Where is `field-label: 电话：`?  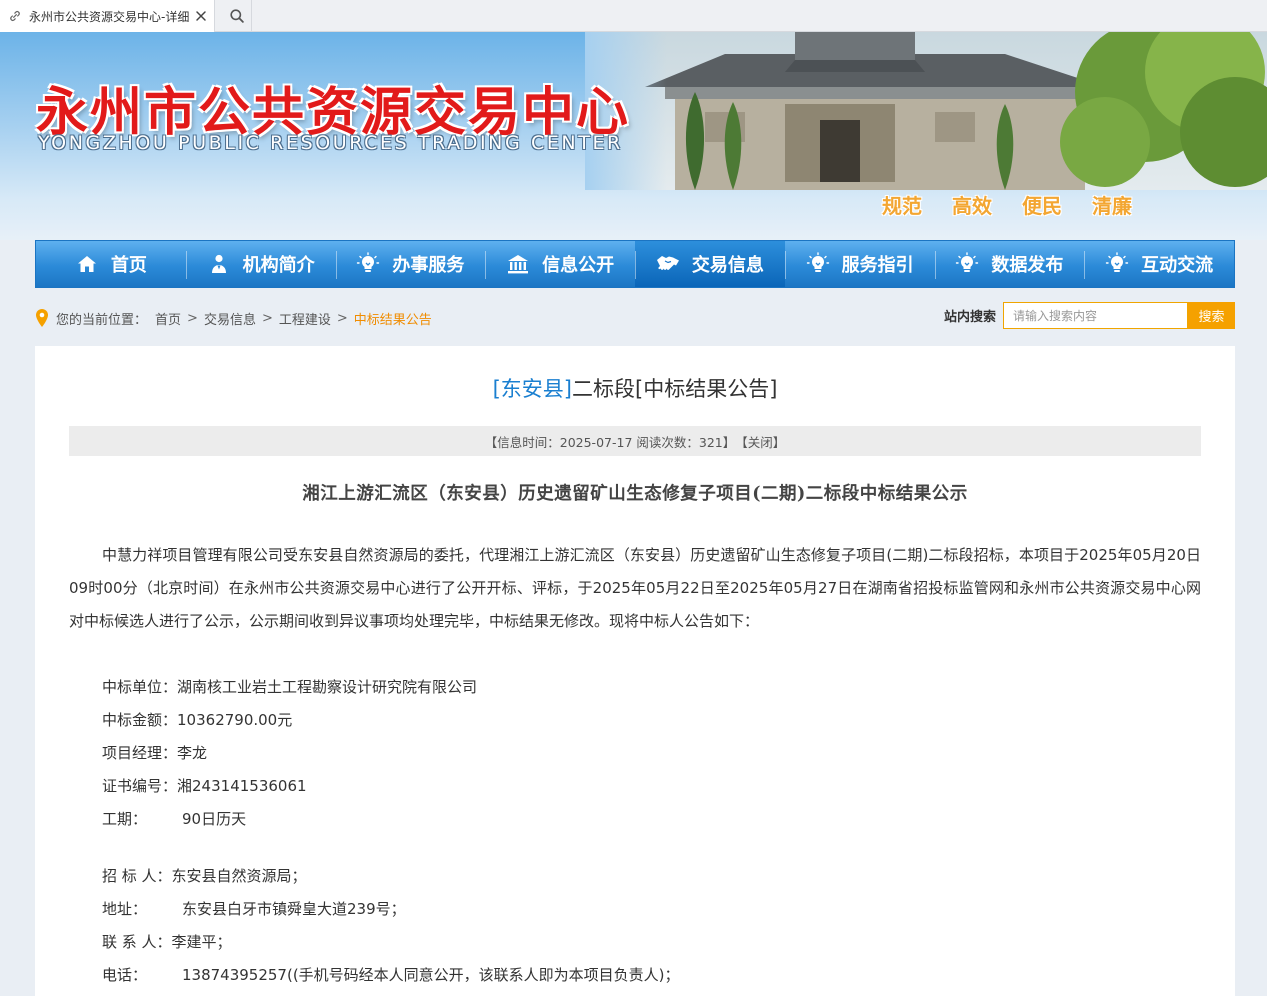
field-label: 电话： is located at coordinates (142, 974).